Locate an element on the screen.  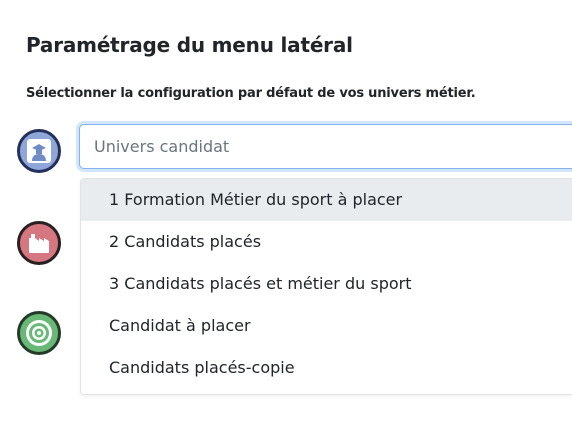
candidate-graduate-icon is located at coordinates (39, 151).